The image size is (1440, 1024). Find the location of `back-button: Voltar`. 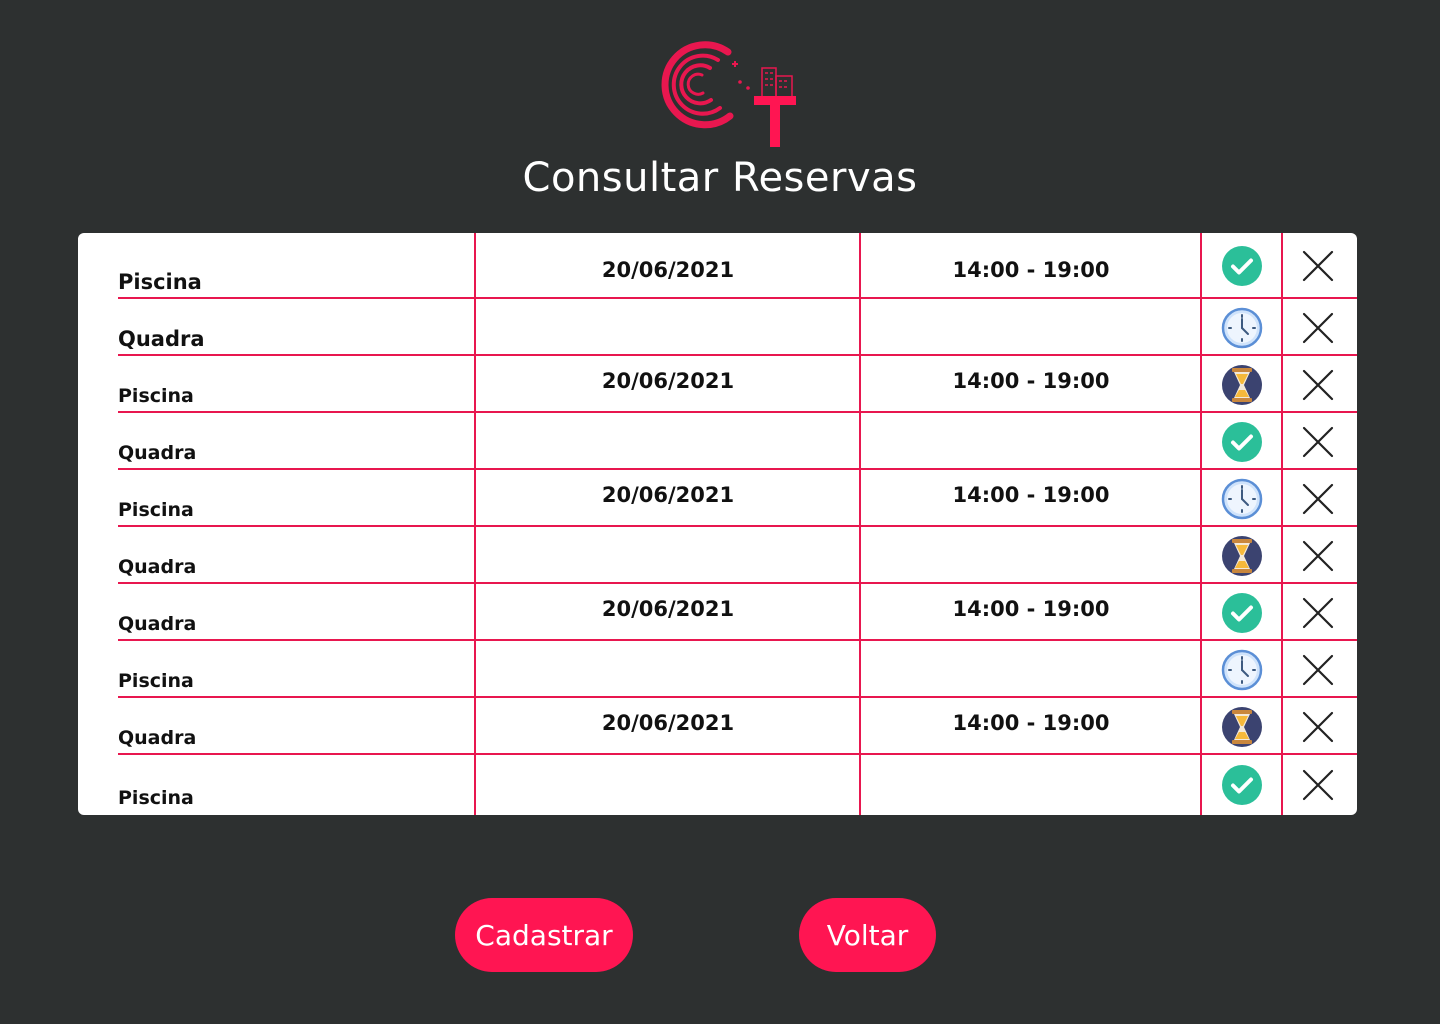

back-button: Voltar is located at coordinates (867, 935).